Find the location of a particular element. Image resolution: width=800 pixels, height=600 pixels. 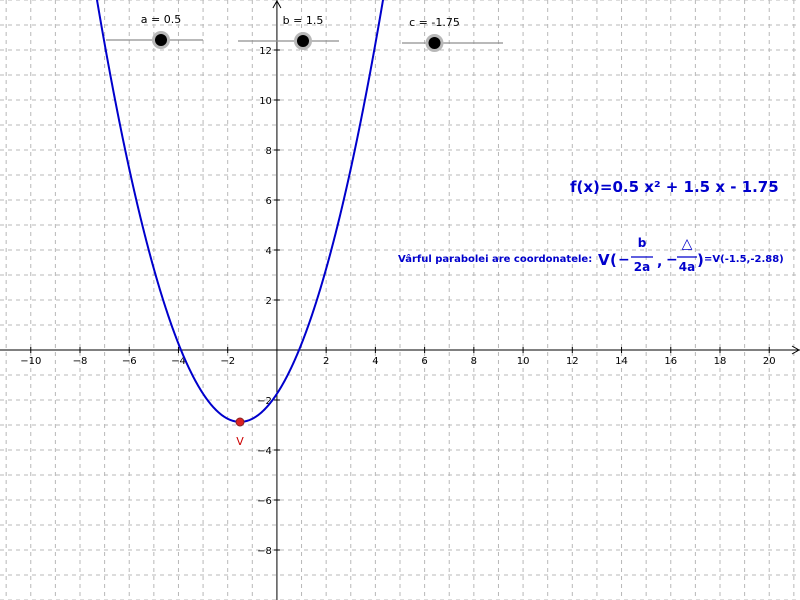

x-tick-label: 20 is located at coordinates (769, 361).